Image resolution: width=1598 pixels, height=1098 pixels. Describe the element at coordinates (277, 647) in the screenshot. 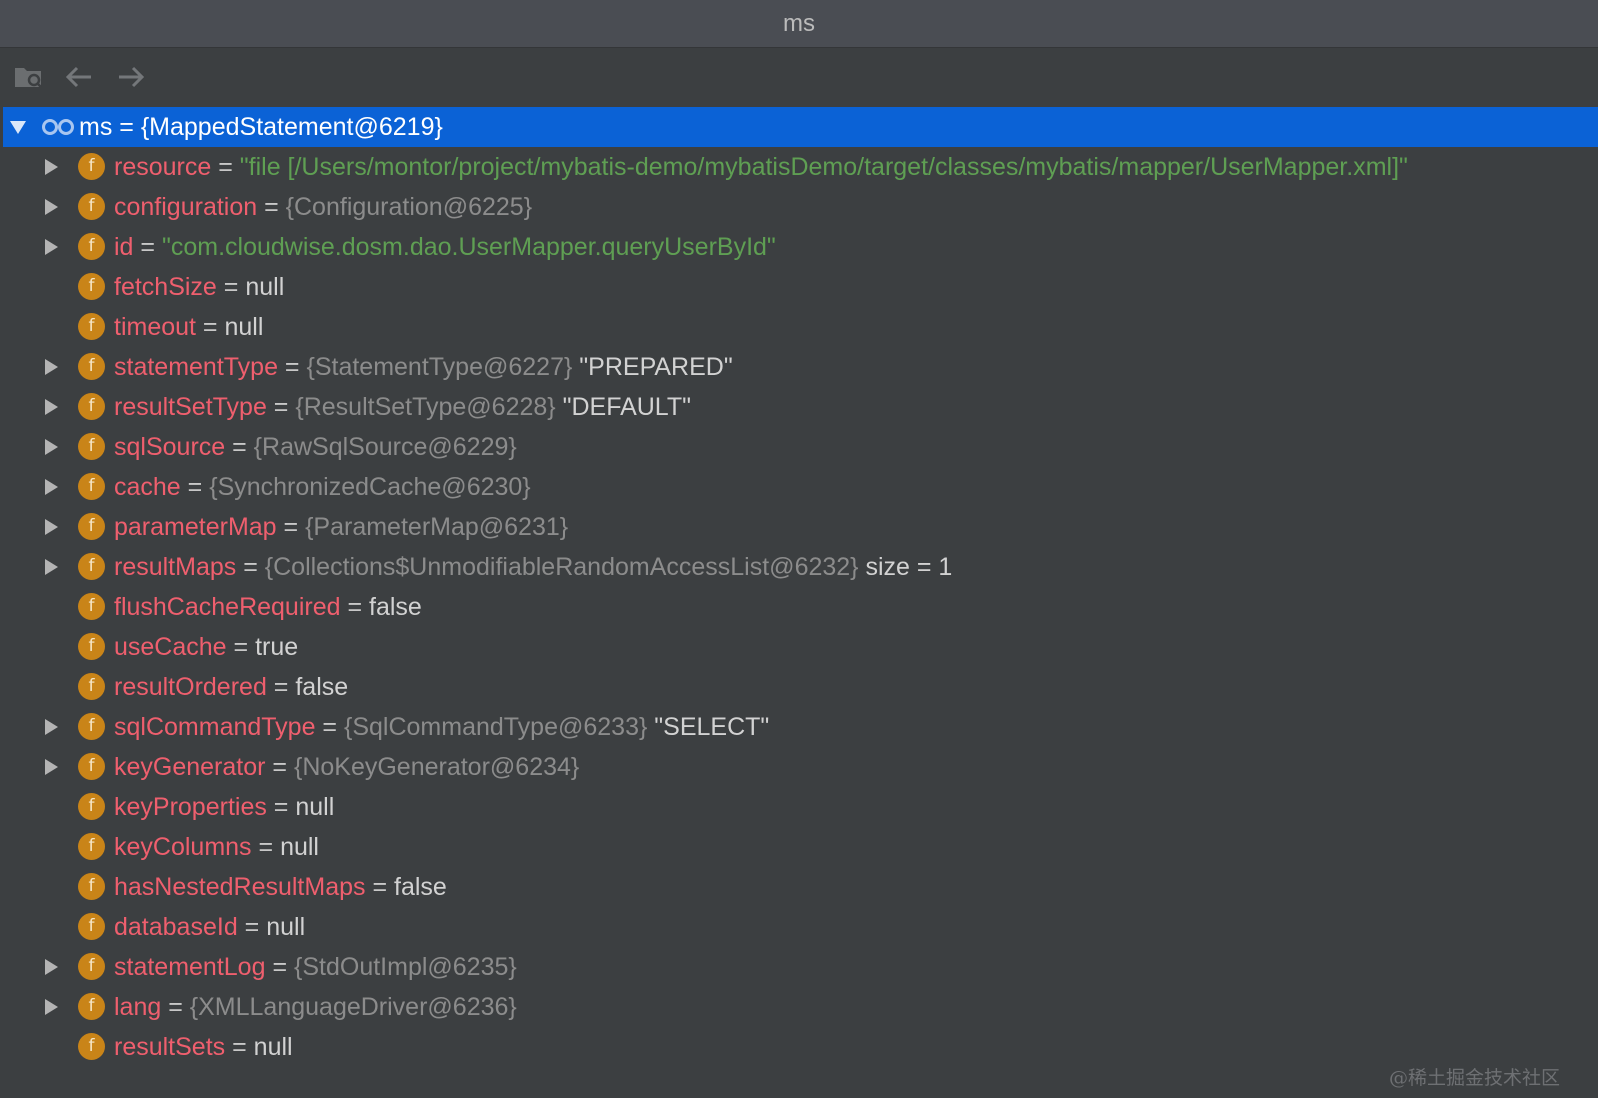

I see `field-value: true` at that location.